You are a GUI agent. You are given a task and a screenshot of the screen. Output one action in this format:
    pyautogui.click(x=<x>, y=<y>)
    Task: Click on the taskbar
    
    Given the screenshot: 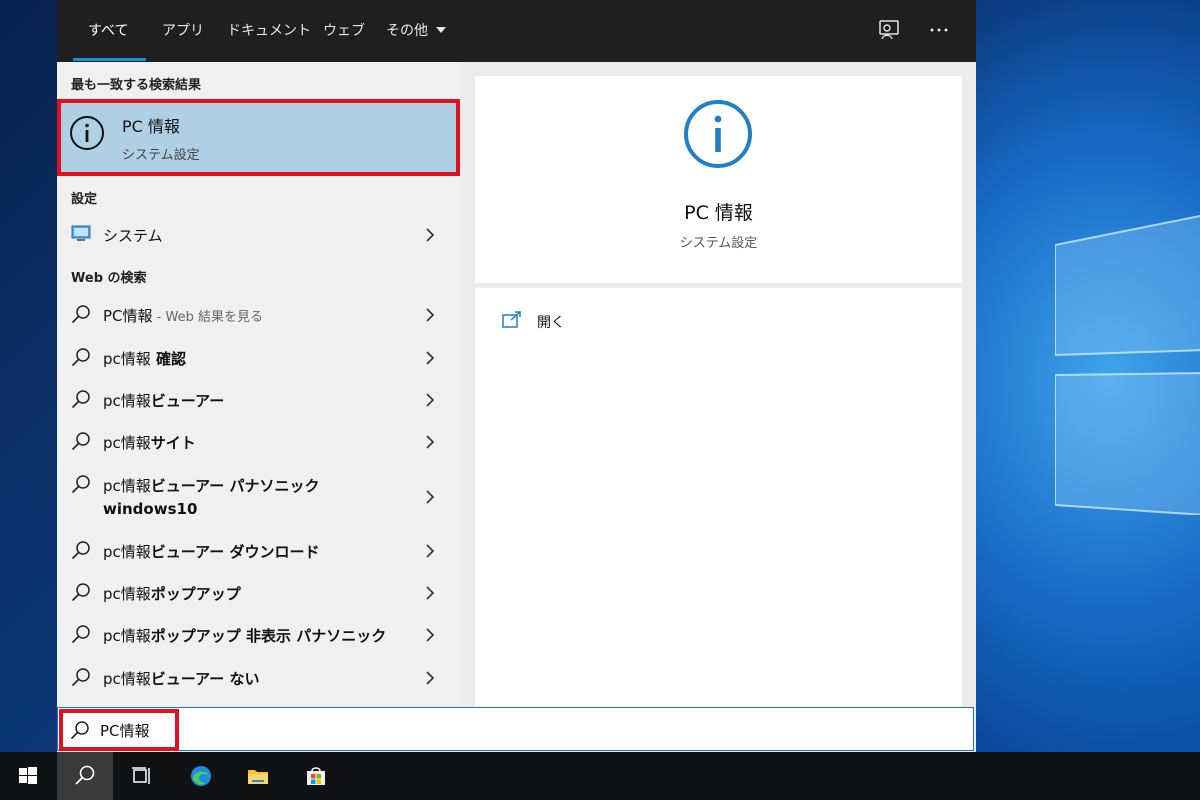 What is the action you would take?
    pyautogui.click(x=600, y=776)
    